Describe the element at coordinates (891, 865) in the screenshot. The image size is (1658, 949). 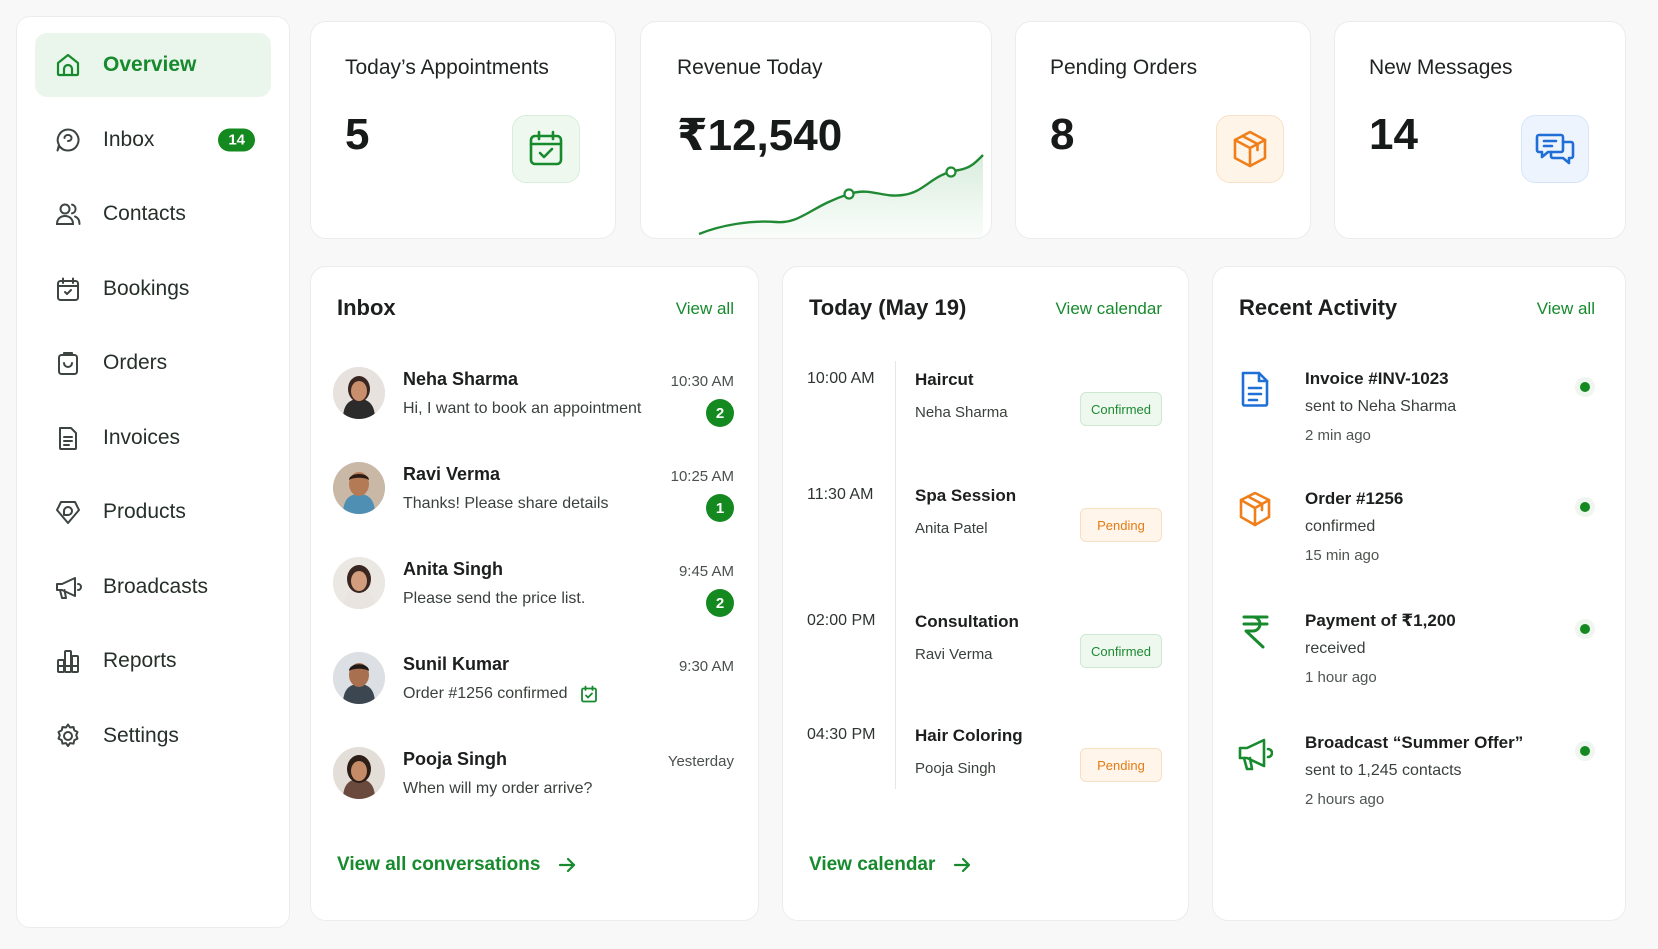
I see `view-calendar-footer-link: View calendar` at that location.